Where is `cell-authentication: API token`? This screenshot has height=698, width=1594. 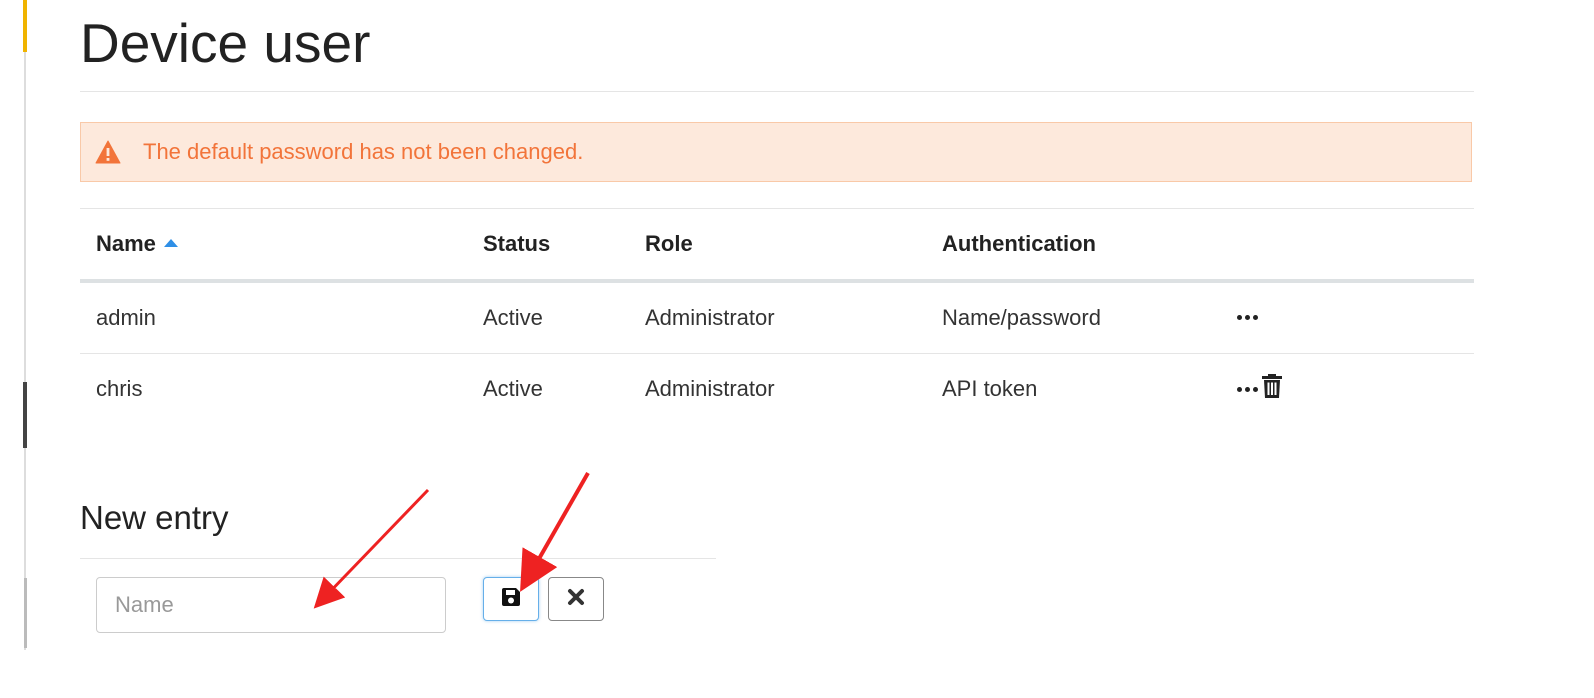 cell-authentication: API token is located at coordinates (990, 389).